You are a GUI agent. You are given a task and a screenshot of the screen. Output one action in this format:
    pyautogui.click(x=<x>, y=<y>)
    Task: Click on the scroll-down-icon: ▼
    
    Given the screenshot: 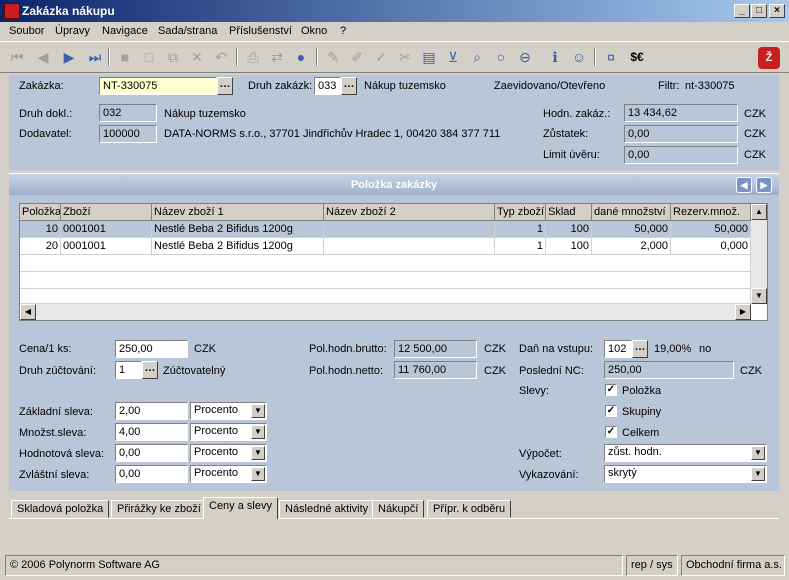 What is the action you would take?
    pyautogui.click(x=759, y=296)
    